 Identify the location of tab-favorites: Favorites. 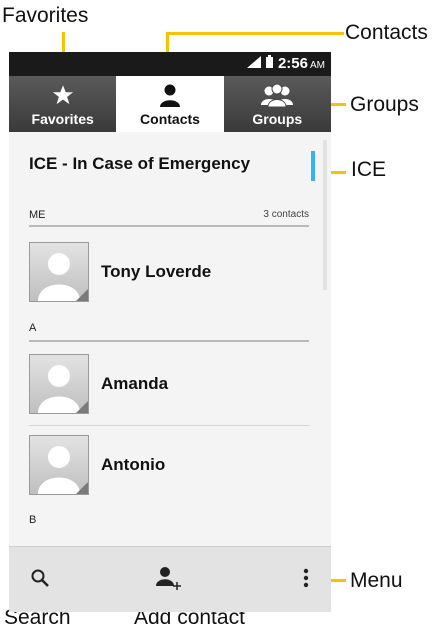
(63, 104).